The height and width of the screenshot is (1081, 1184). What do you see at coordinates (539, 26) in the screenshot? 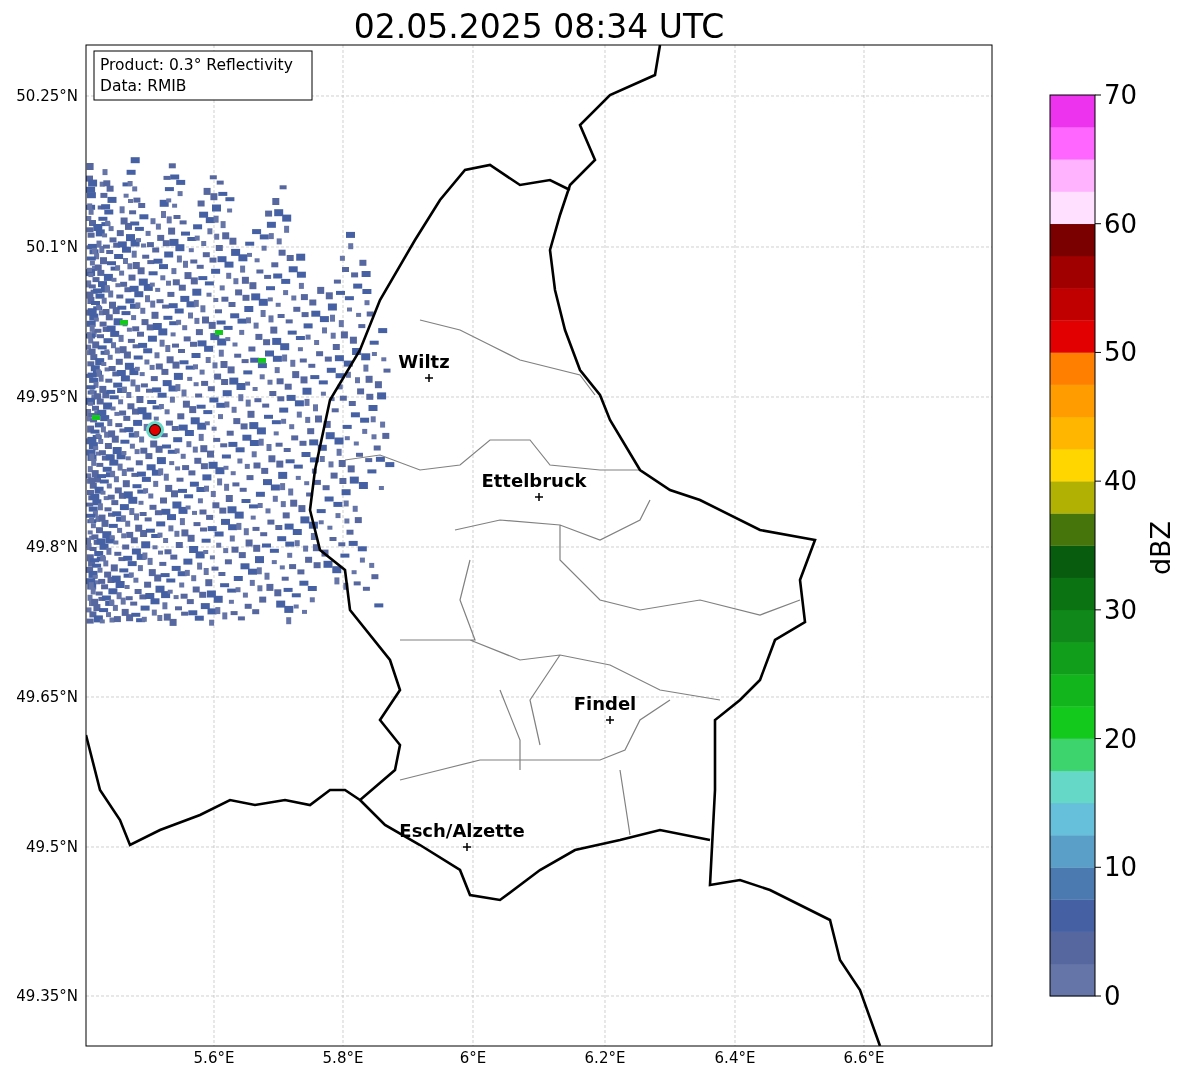
I see `chart-title: 02.05.2025 08:34 UTC` at bounding box center [539, 26].